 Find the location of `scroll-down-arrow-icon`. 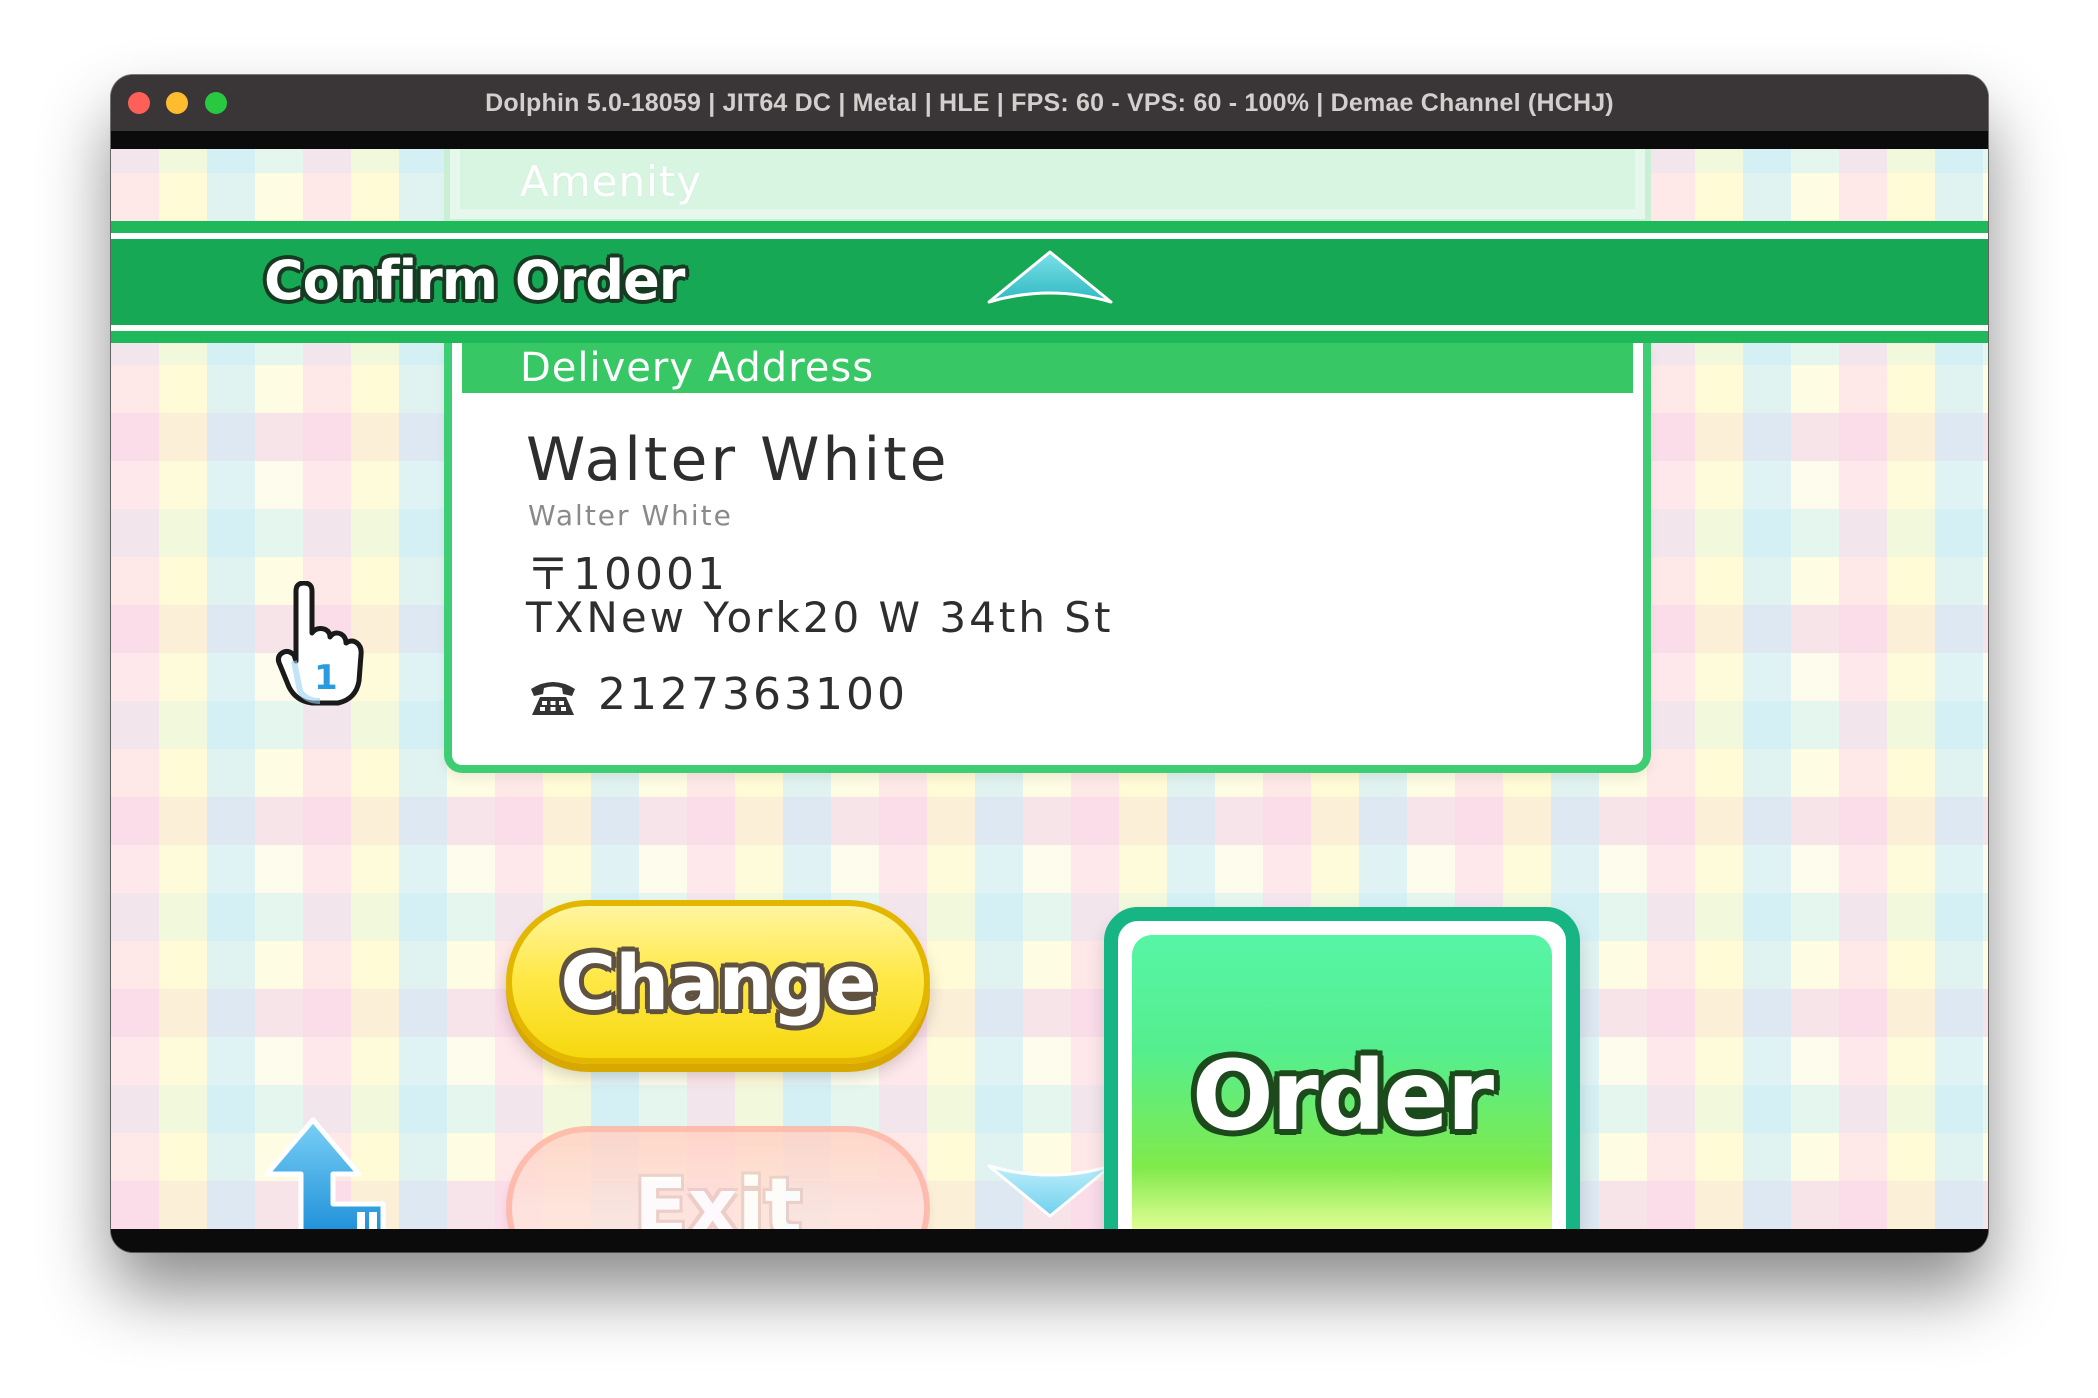

scroll-down-arrow-icon is located at coordinates (1050, 1190).